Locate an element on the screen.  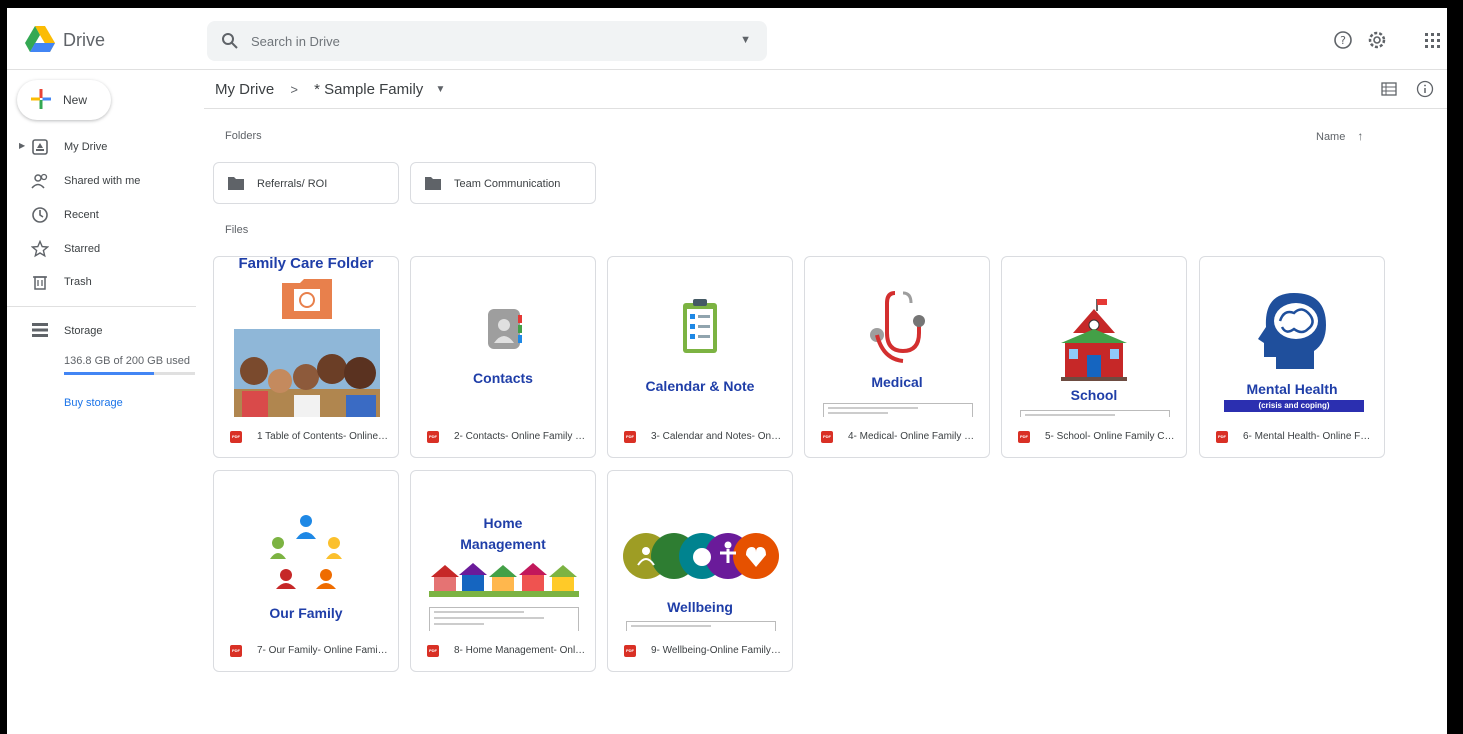
sort-control: Name ↑ is located at coordinates (1339, 136).